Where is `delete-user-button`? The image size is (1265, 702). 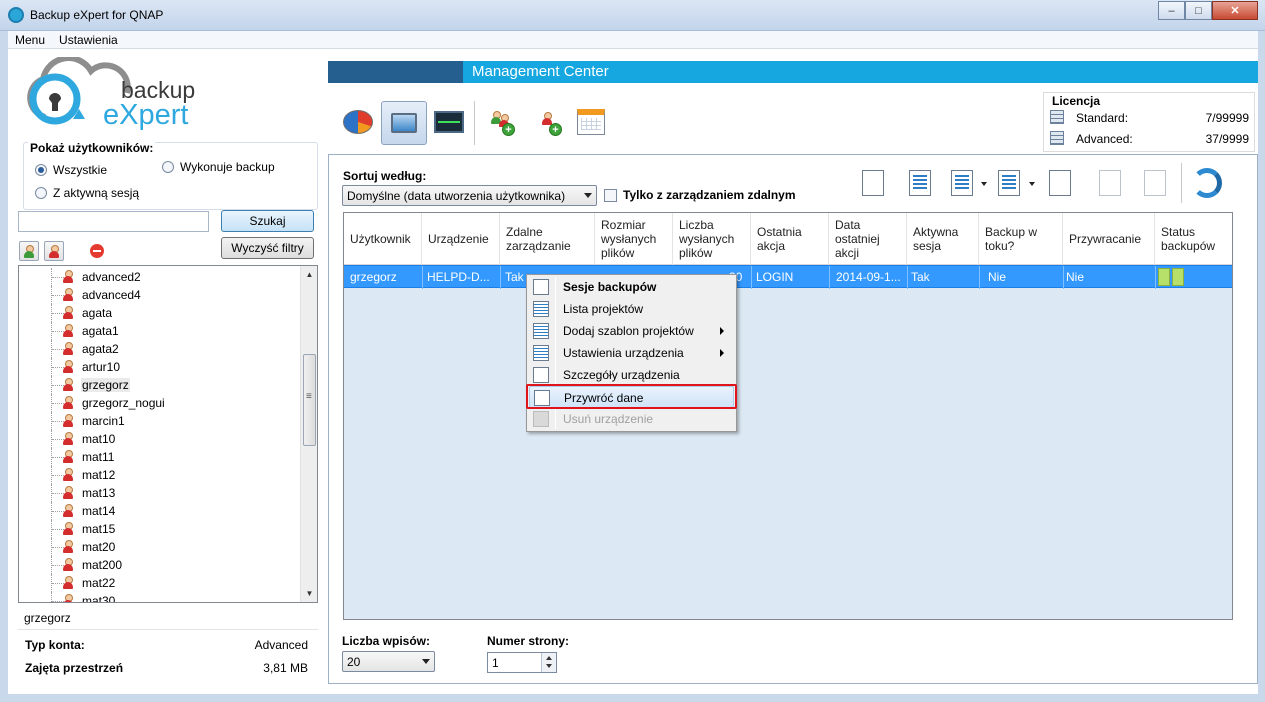
delete-user-button is located at coordinates (97, 251).